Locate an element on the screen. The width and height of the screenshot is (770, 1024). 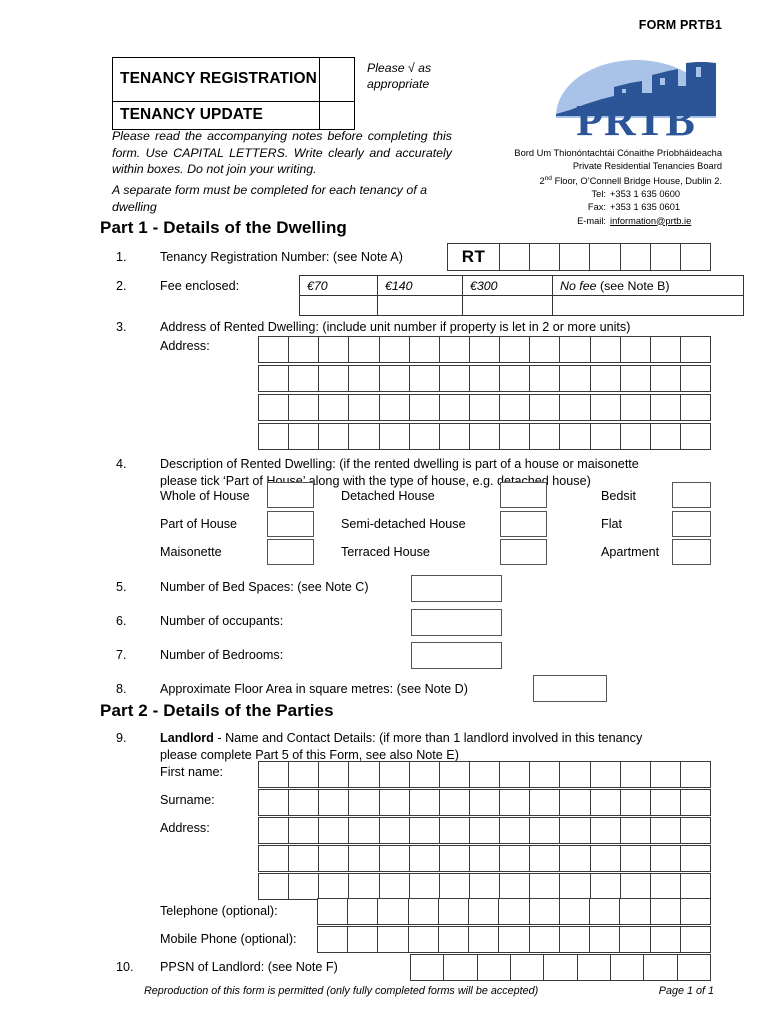
checkbox-bedsit is located at coordinates (691, 495).